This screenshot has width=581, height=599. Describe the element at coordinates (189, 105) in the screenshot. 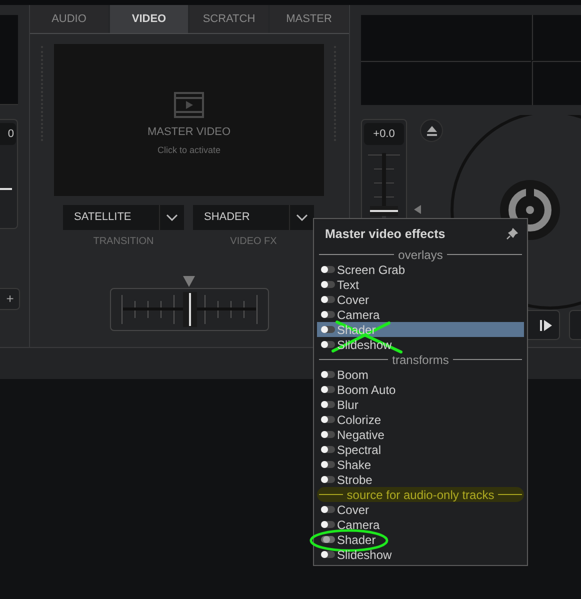

I see `film-play-icon` at that location.